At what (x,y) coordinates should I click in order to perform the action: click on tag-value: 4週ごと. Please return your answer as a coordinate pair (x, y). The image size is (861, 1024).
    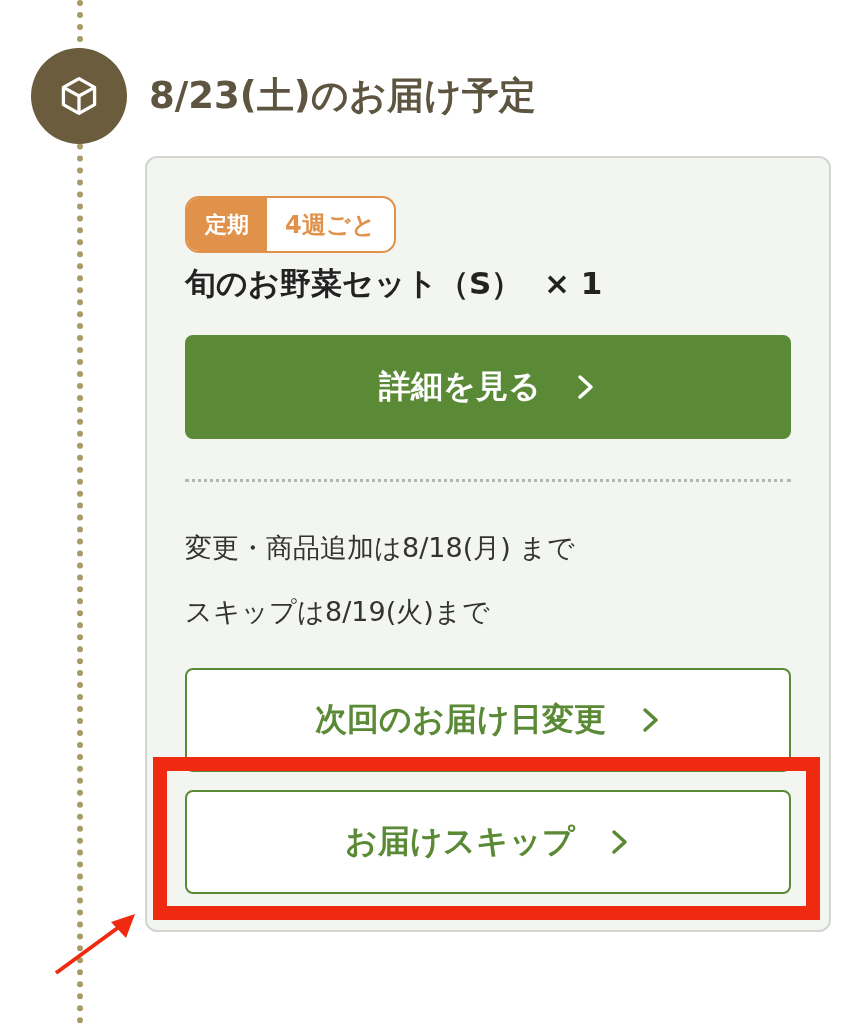
    Looking at the image, I should click on (330, 225).